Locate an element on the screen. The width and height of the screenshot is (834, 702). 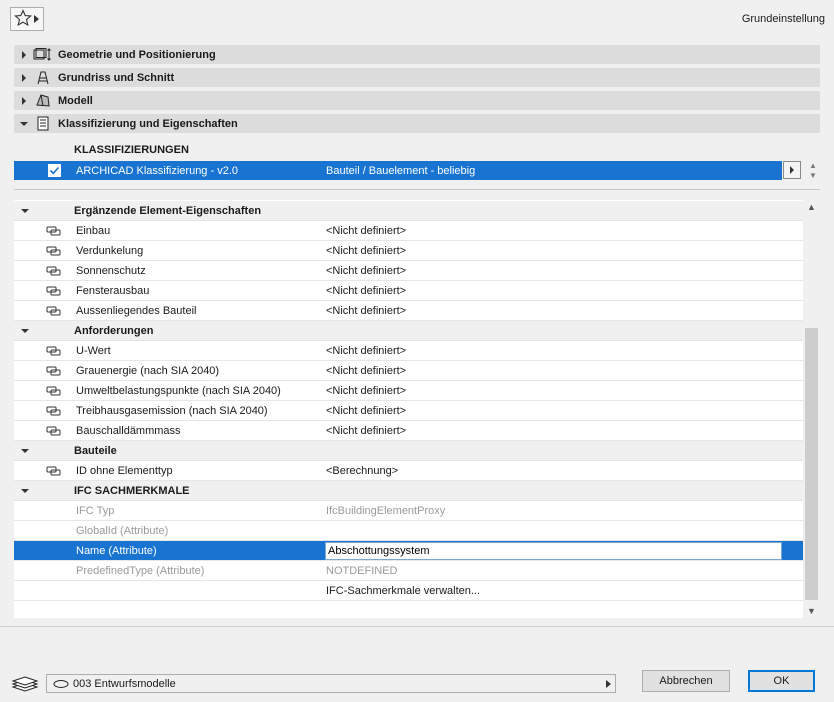
panel-model: Modell is located at coordinates (417, 100).